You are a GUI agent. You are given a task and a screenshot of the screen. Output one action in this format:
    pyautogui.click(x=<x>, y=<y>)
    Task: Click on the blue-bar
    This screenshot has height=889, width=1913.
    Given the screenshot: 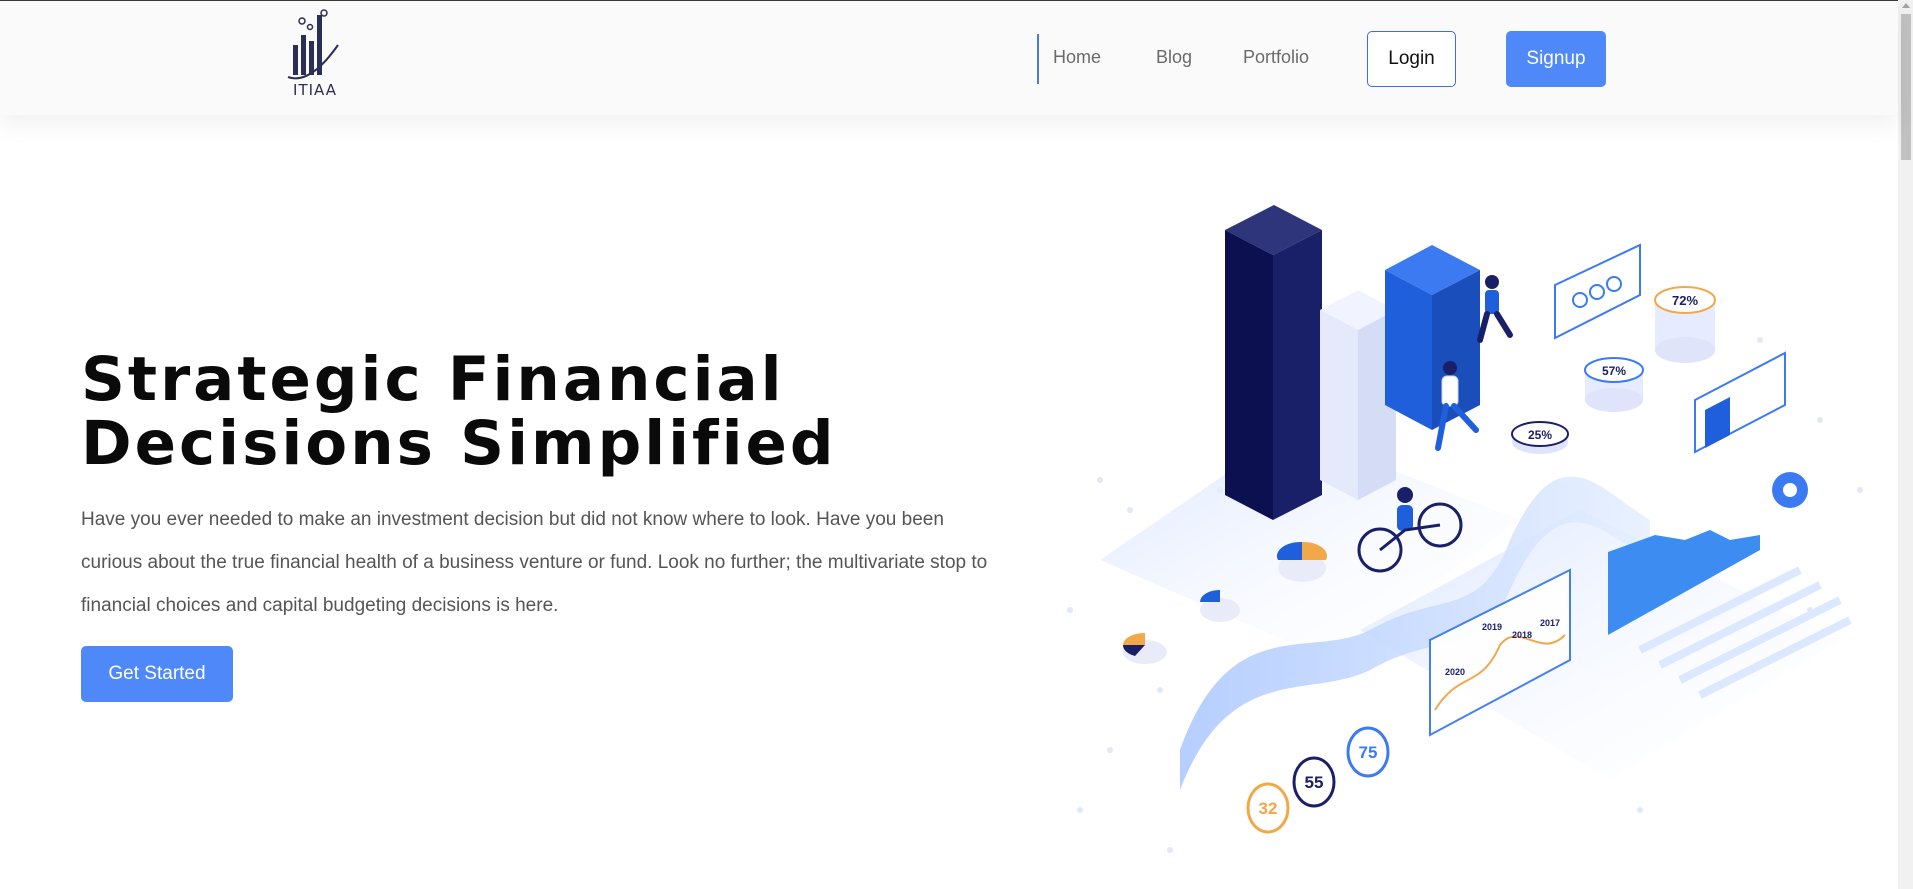 What is the action you would take?
    pyautogui.click(x=1432, y=337)
    